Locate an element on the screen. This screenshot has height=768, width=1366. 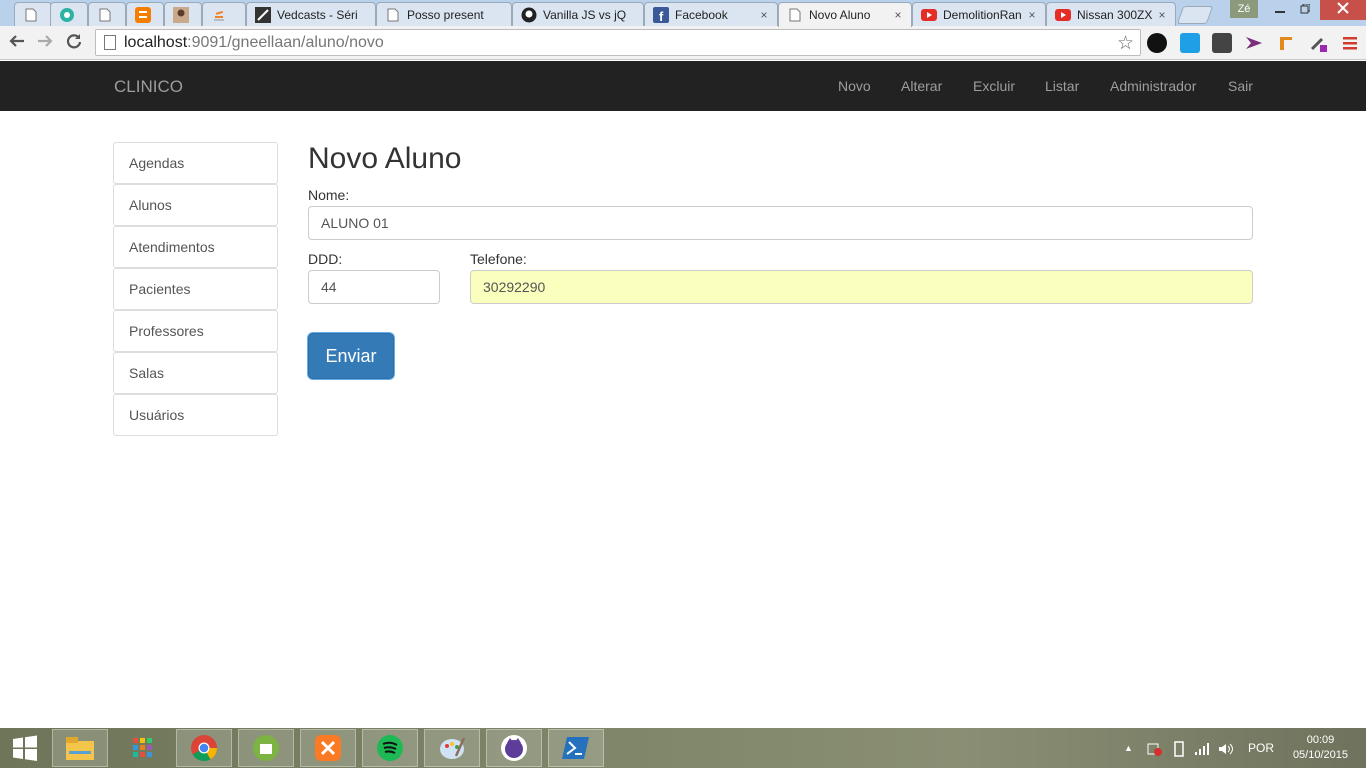
system-clock: 00:09 05/10/2015 is located at coordinates (1320, 748).